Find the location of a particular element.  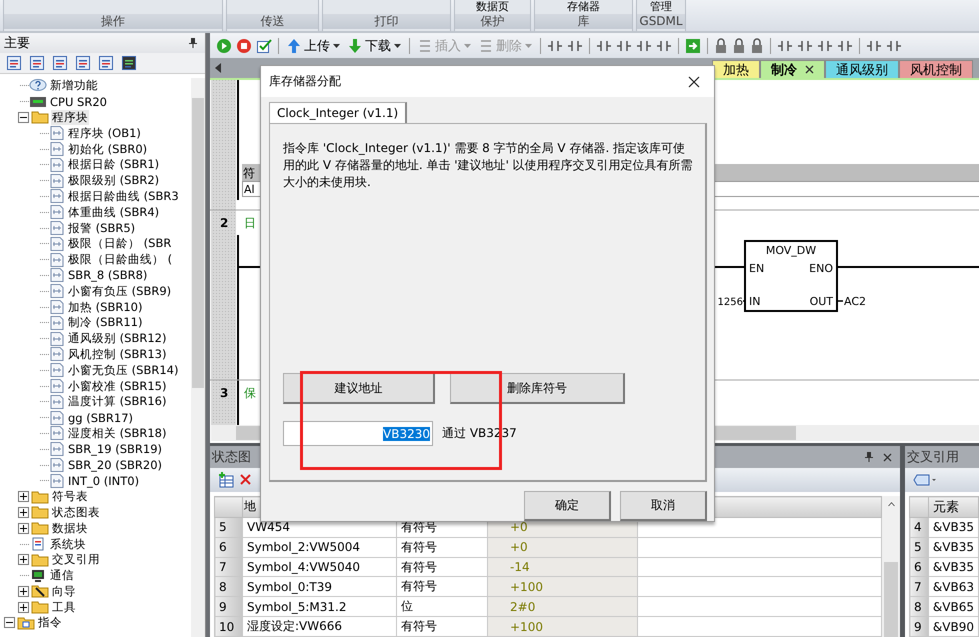

checklist-icon is located at coordinates (264, 46).